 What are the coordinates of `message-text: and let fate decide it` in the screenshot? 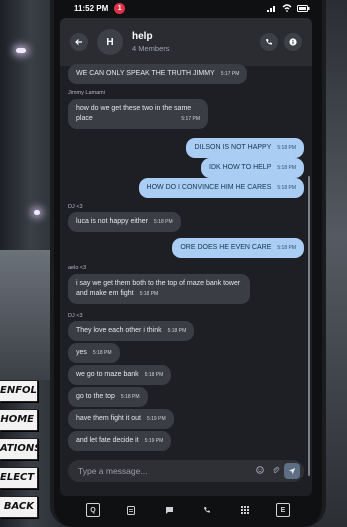 It's located at (107, 440).